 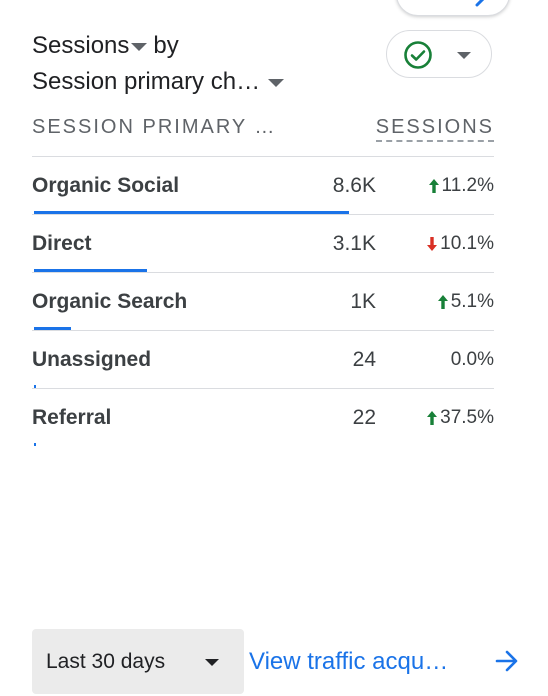 I want to click on date-range-select: Last 30 days, so click(x=138, y=661).